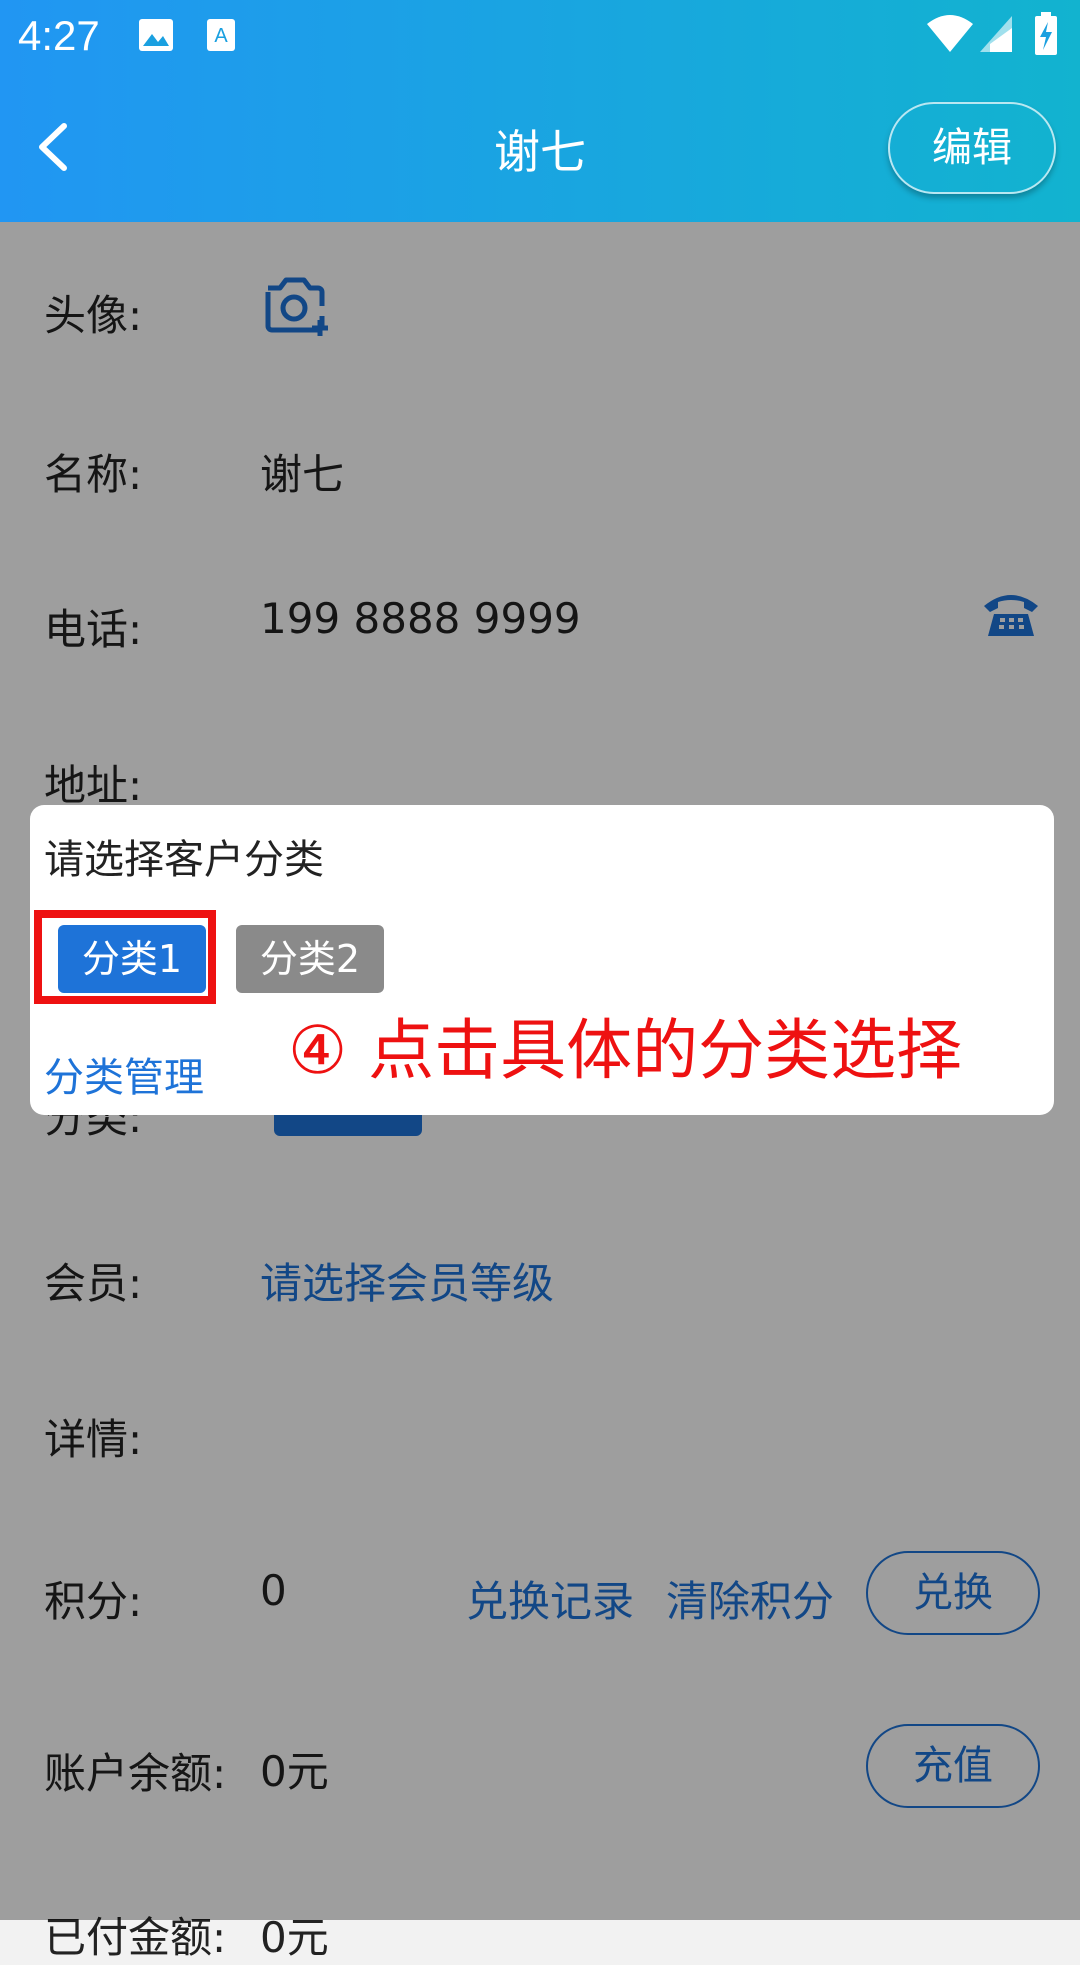 The height and width of the screenshot is (1965, 1080). What do you see at coordinates (184, 860) in the screenshot?
I see `dialog-title: 请选择客户分类` at bounding box center [184, 860].